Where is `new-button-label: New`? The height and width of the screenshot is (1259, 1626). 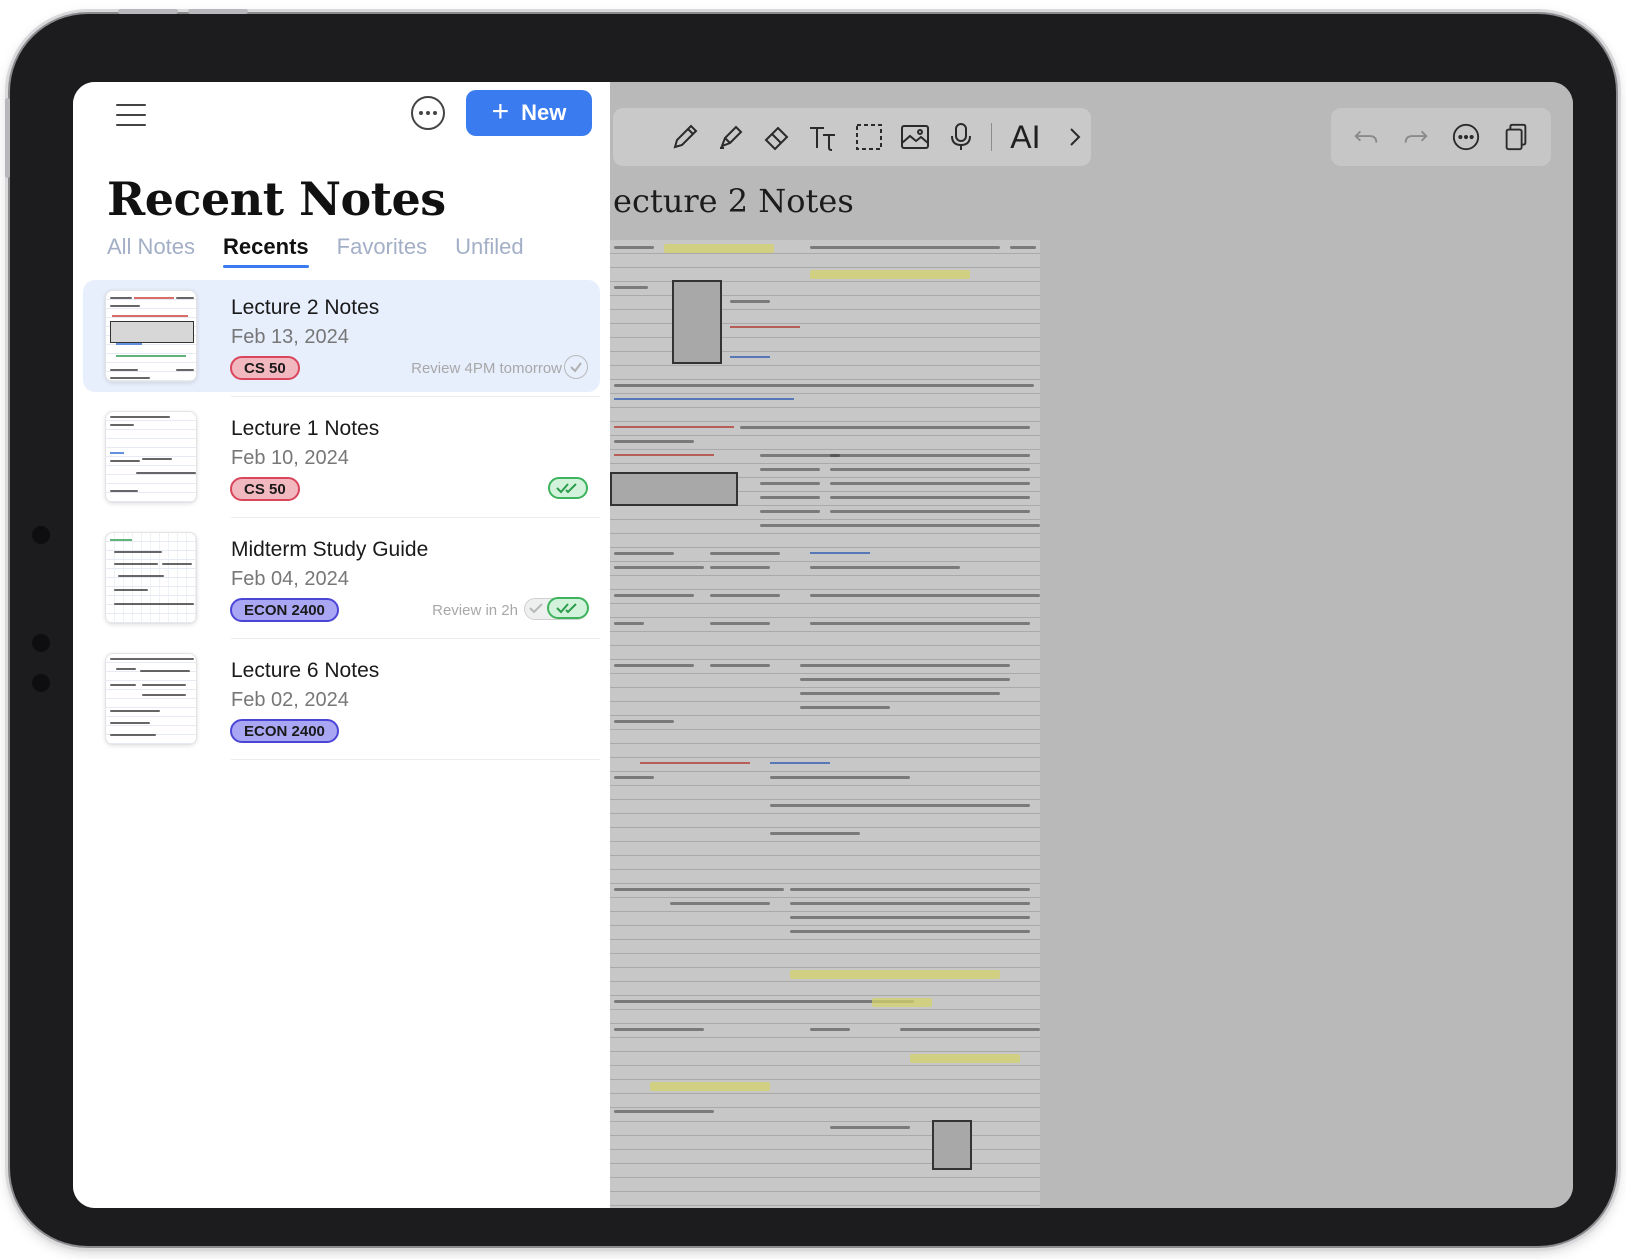 new-button-label: New is located at coordinates (544, 112).